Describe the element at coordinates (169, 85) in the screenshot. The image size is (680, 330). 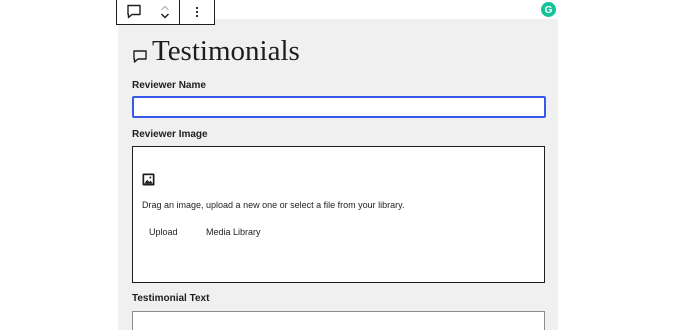
I see `reviewer-name-label: Reviewer Name` at that location.